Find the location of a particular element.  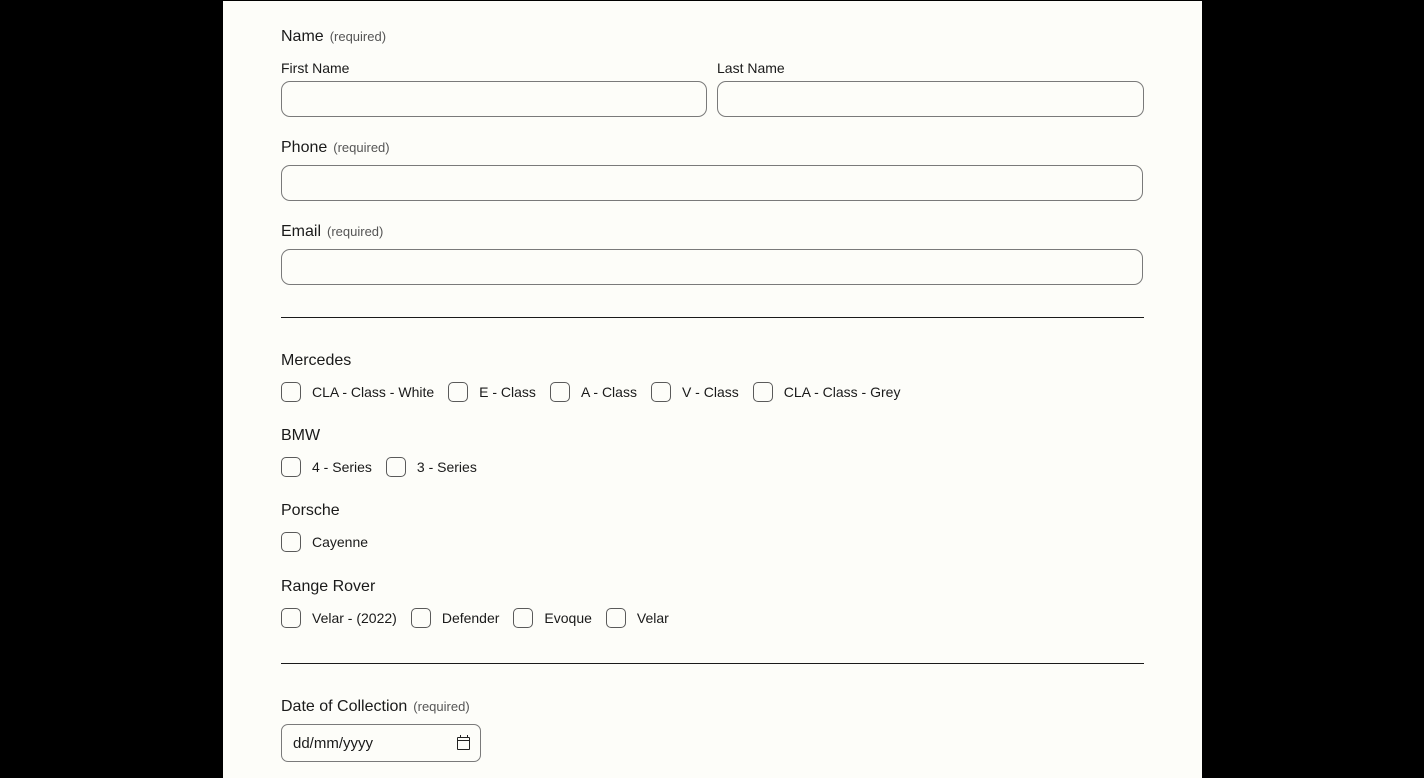

option-4-series: 4 - Series is located at coordinates (326, 467).